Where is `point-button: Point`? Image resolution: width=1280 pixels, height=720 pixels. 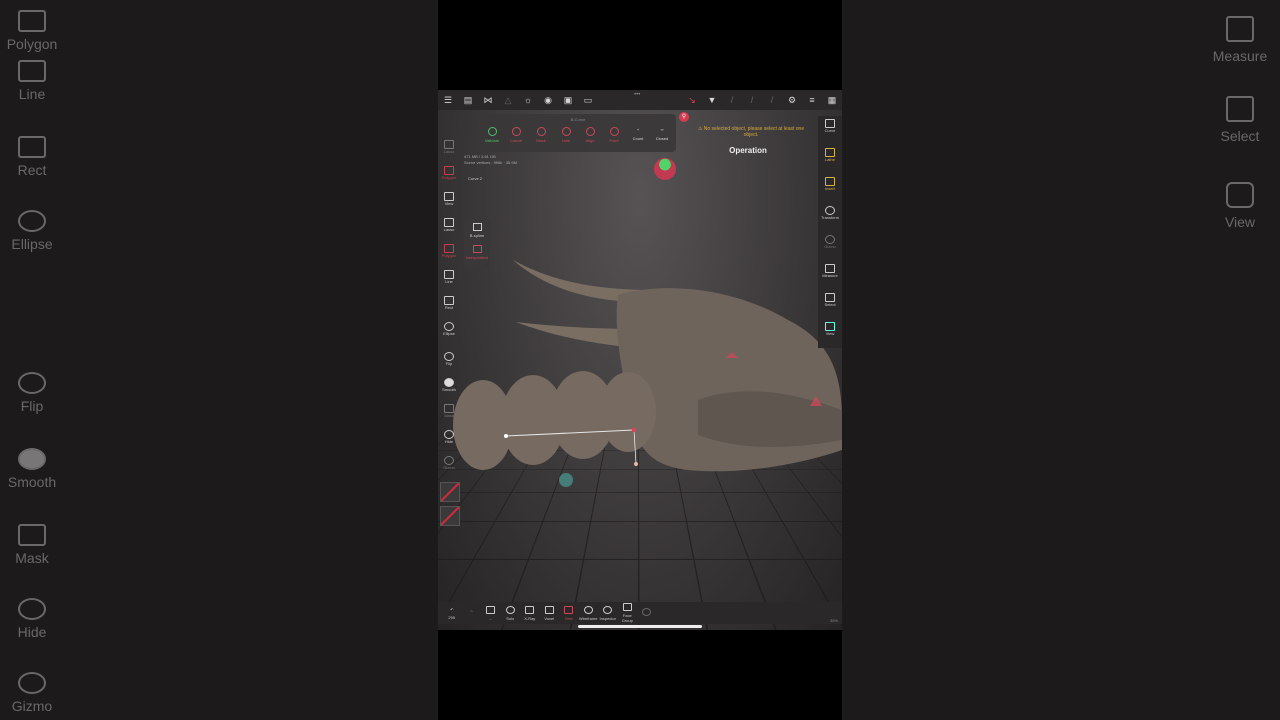
point-button: Point is located at coordinates (614, 135).